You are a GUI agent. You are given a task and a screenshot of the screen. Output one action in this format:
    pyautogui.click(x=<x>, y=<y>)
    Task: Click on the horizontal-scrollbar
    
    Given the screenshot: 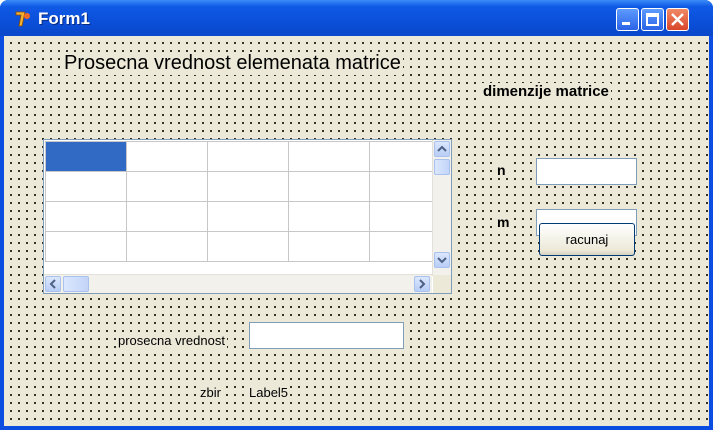 What is the action you would take?
    pyautogui.click(x=238, y=283)
    